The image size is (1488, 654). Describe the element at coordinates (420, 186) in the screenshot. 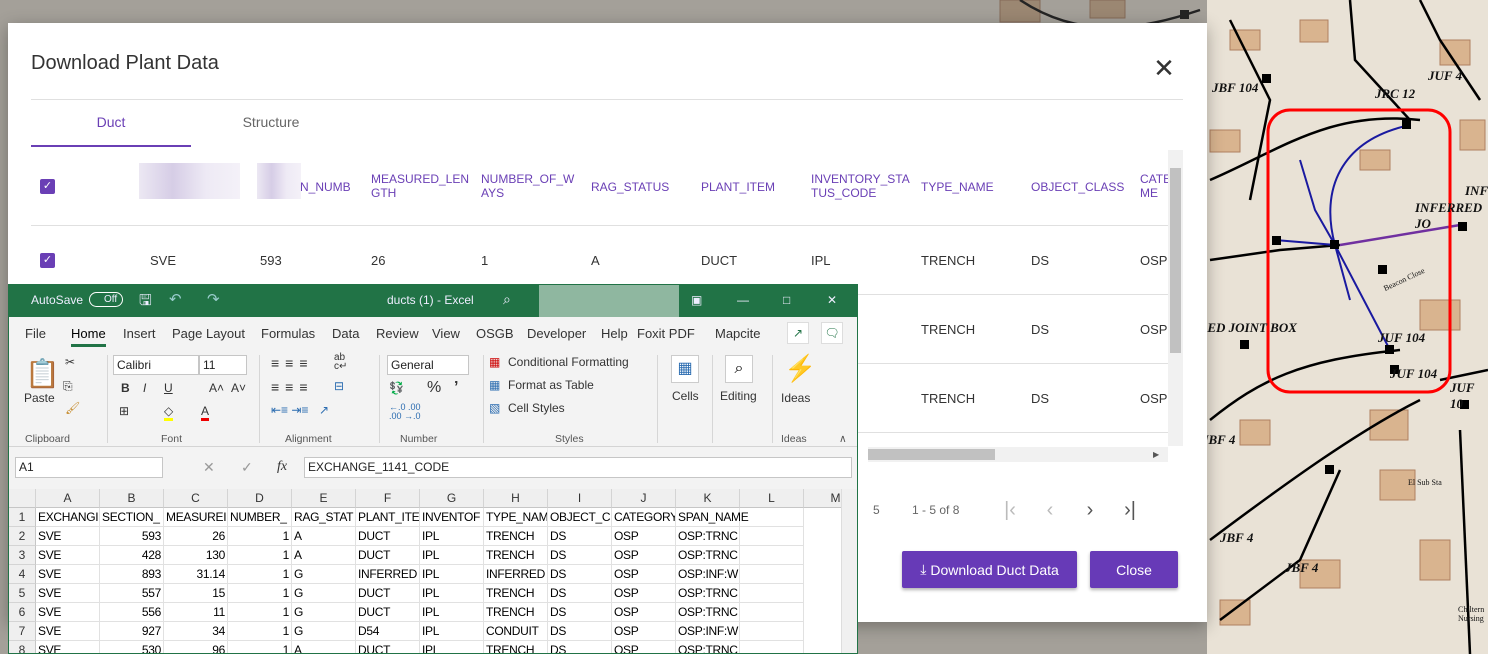

I see `column-header: MEASURED_LEN GTH` at that location.